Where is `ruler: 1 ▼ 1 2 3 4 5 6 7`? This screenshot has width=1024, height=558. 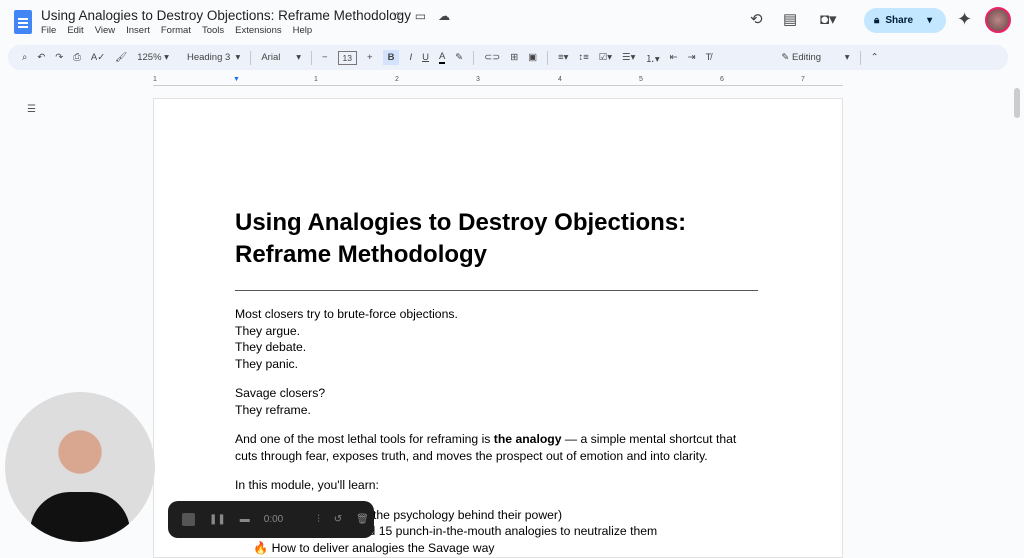
ruler: 1 ▼ 1 2 3 4 5 6 7 is located at coordinates (498, 81).